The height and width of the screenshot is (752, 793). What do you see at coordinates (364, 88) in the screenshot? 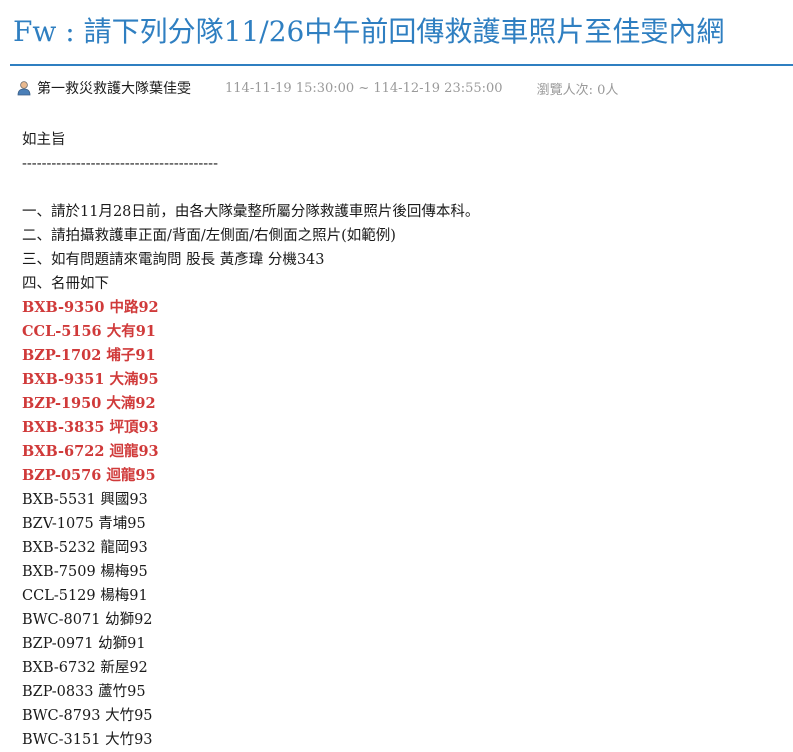
I see `post-period: 114-11-19 15:30:00 ~ 114-12-19 23:55:00` at bounding box center [364, 88].